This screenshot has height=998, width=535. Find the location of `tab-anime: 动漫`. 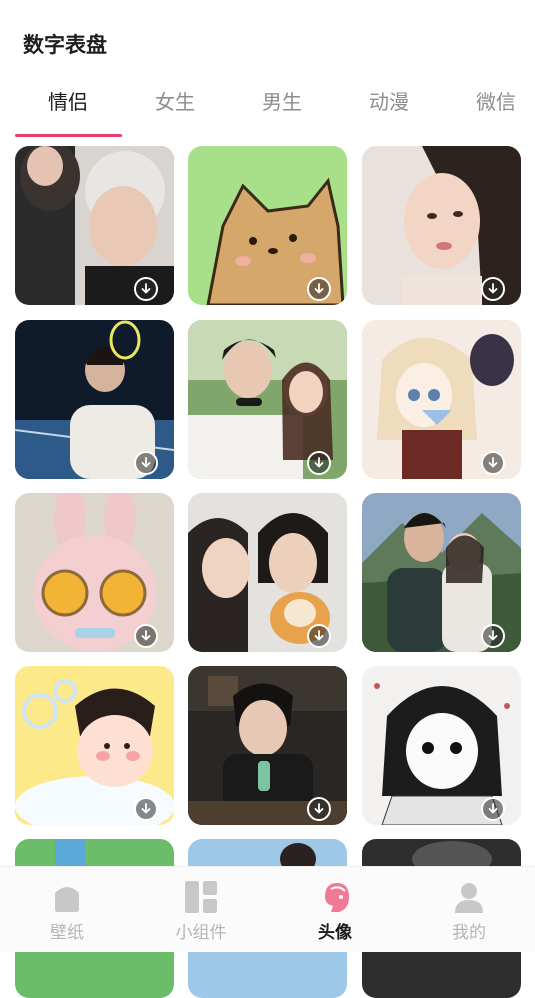

tab-anime: 动漫 is located at coordinates (389, 100).